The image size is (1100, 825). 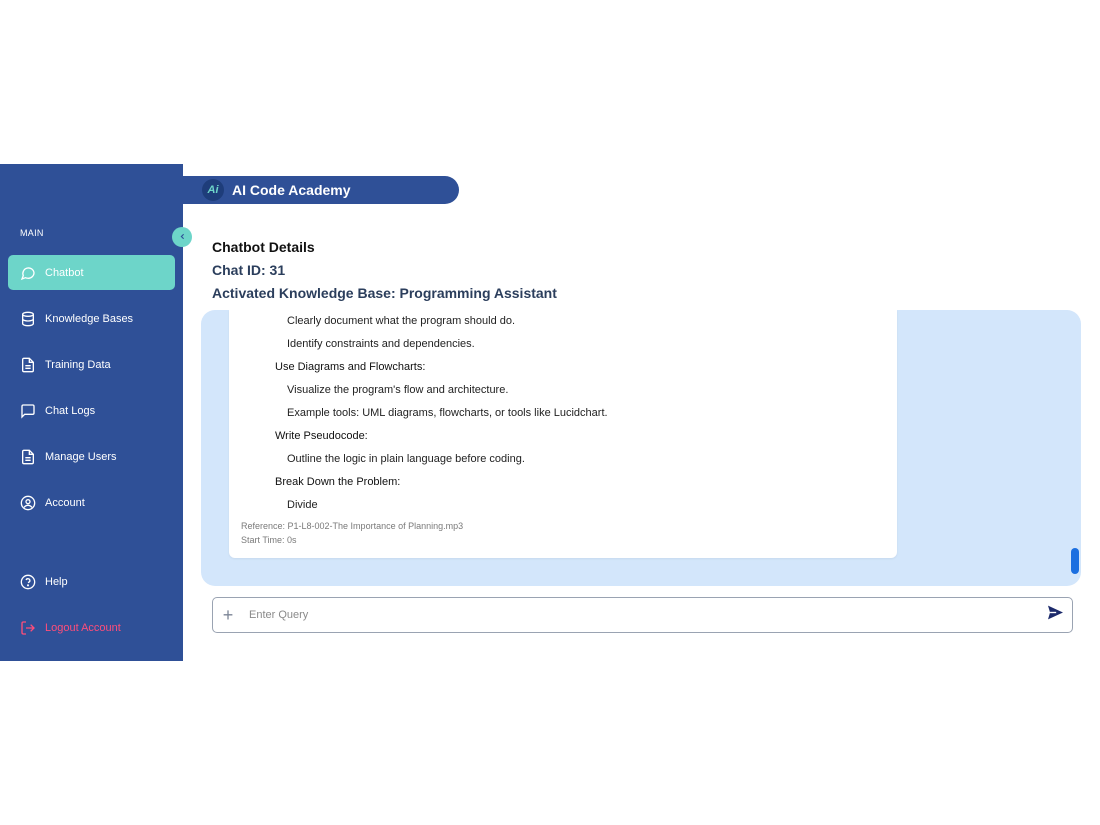 What do you see at coordinates (249, 270) in the screenshot?
I see `chat-id: Chat ID: 31` at bounding box center [249, 270].